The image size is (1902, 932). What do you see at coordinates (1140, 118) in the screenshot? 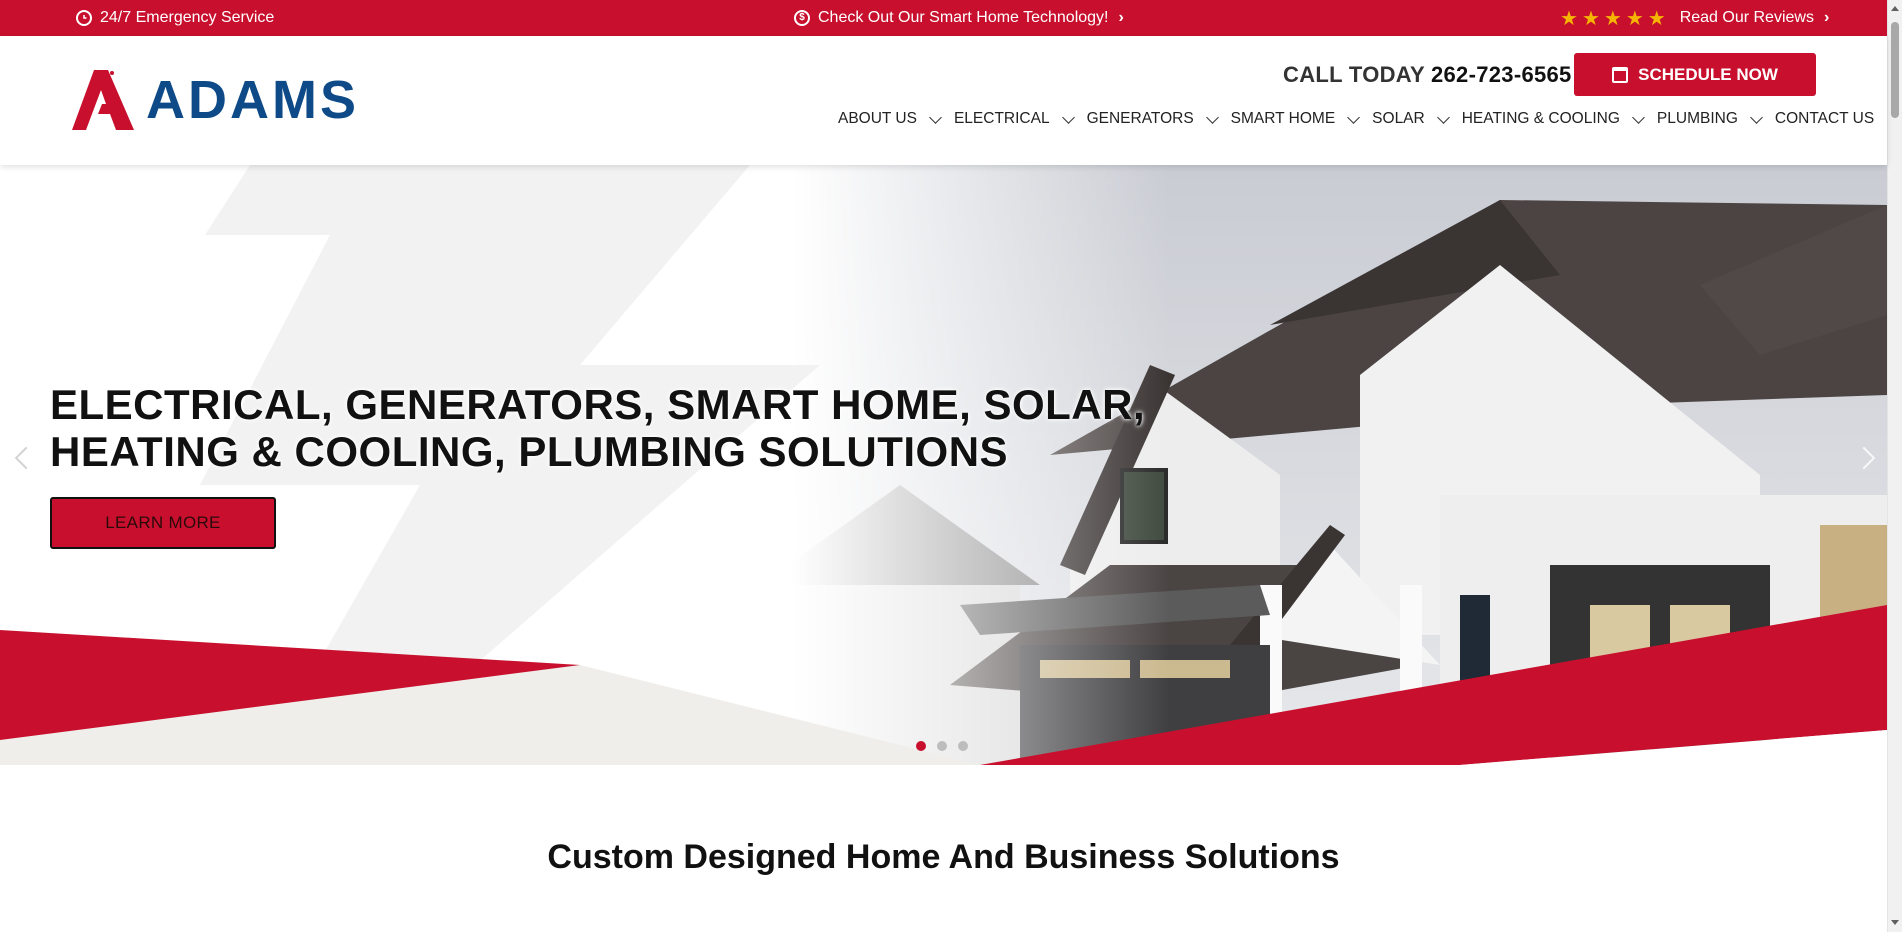
I see `nav-item-label: GENERATORS` at bounding box center [1140, 118].